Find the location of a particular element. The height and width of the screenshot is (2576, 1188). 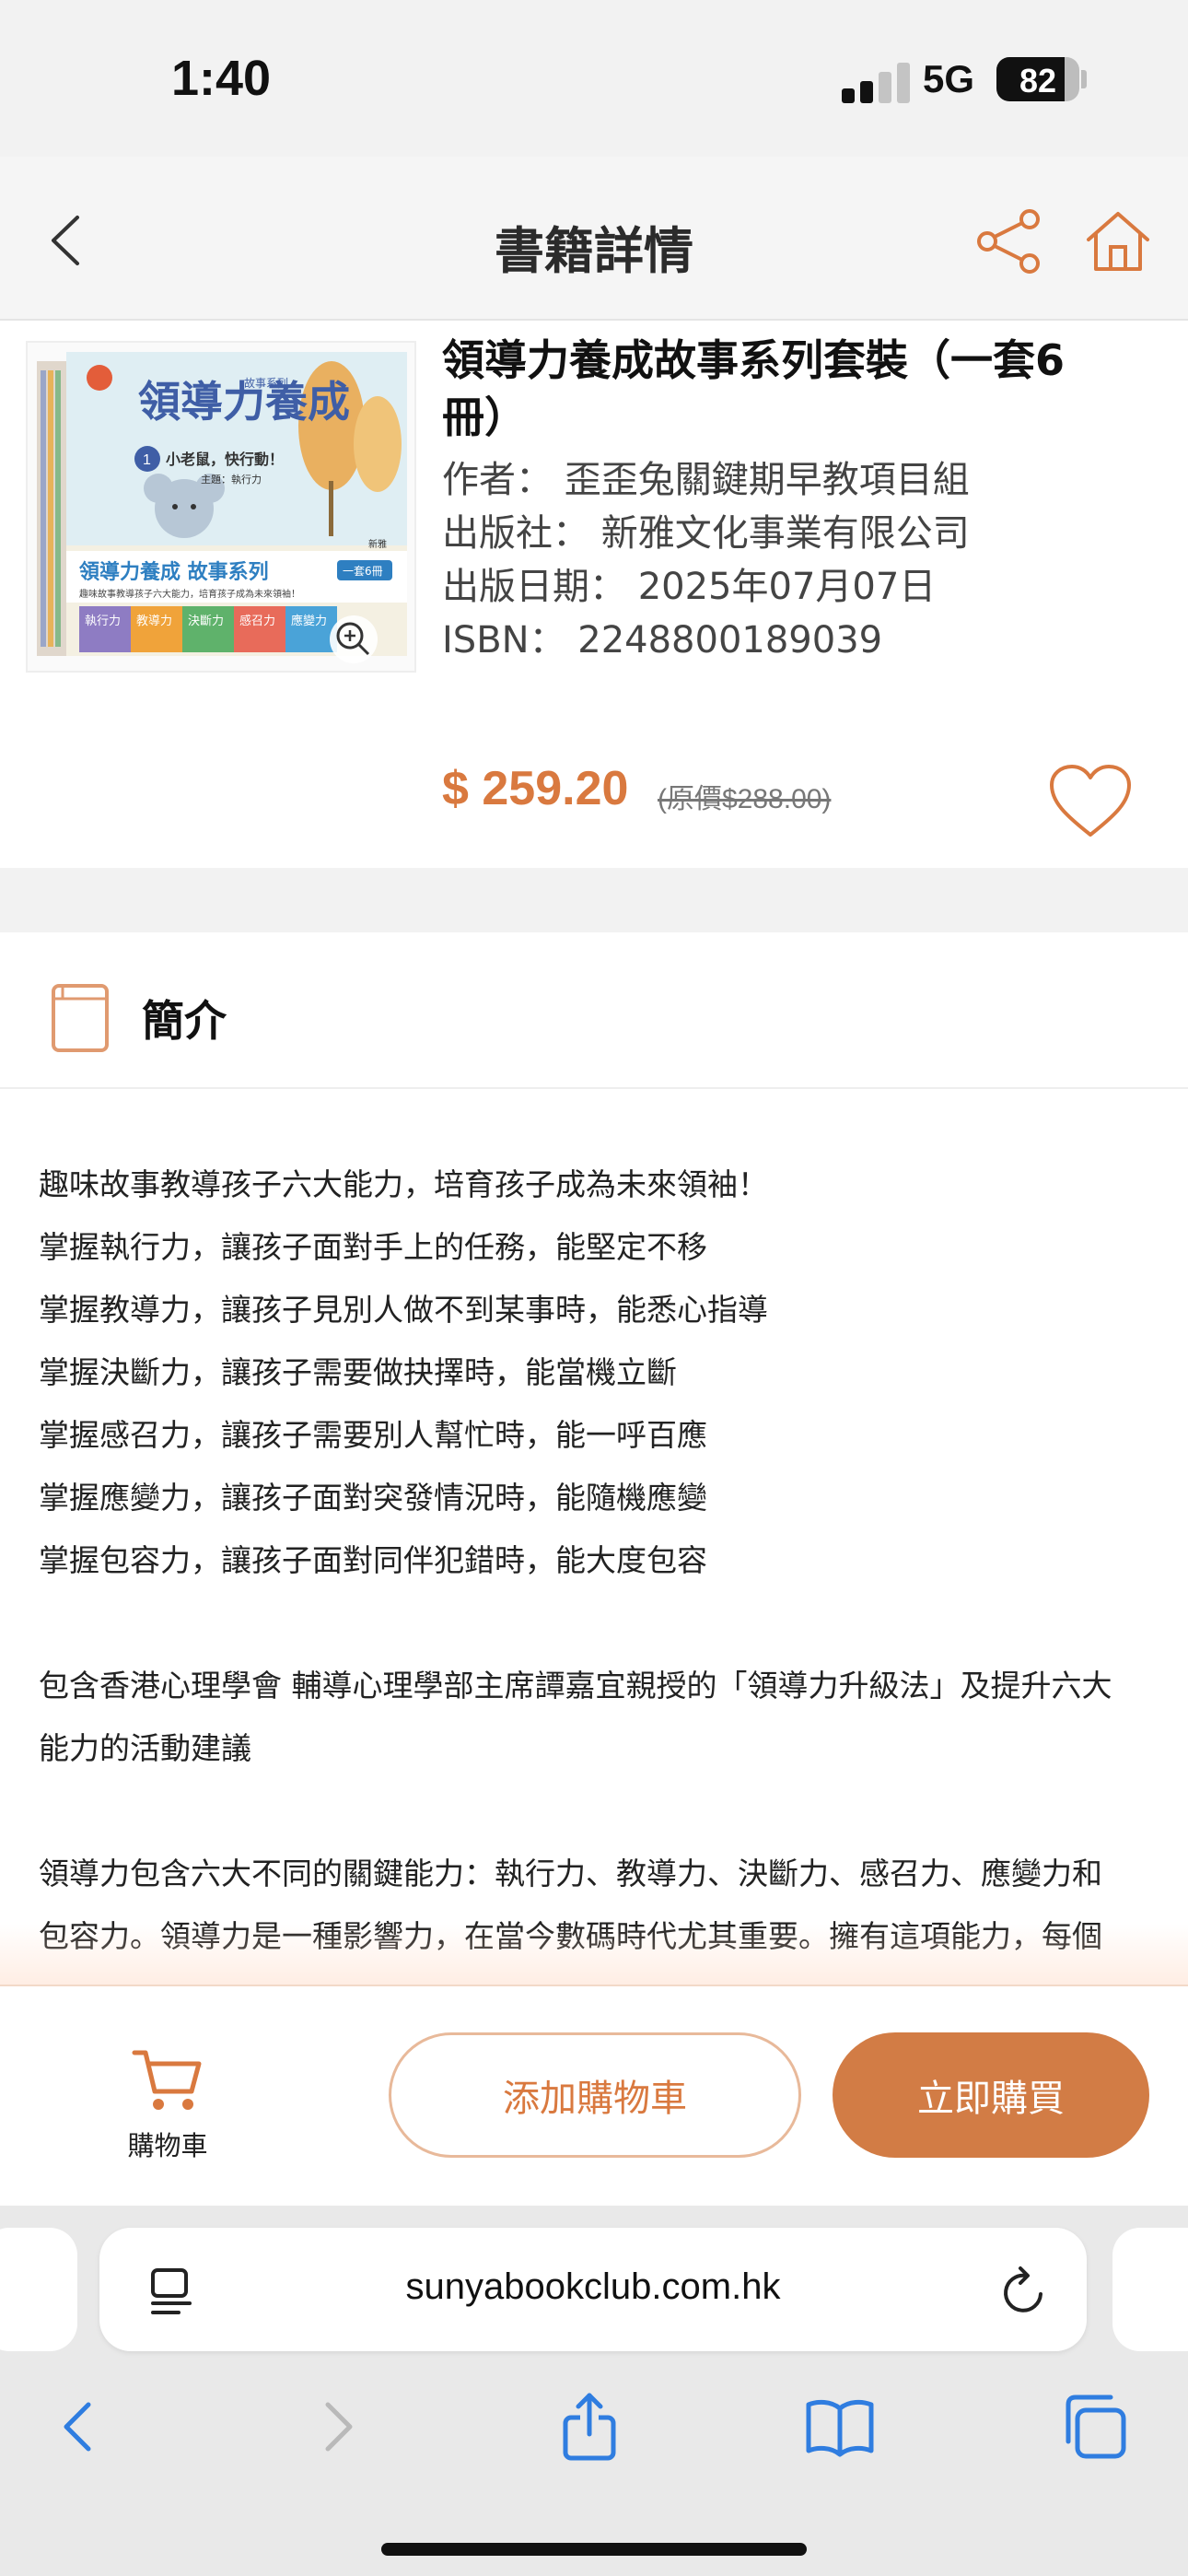

intro-paragraph-2-line-2: 能力的活動建議 is located at coordinates (145, 1748).